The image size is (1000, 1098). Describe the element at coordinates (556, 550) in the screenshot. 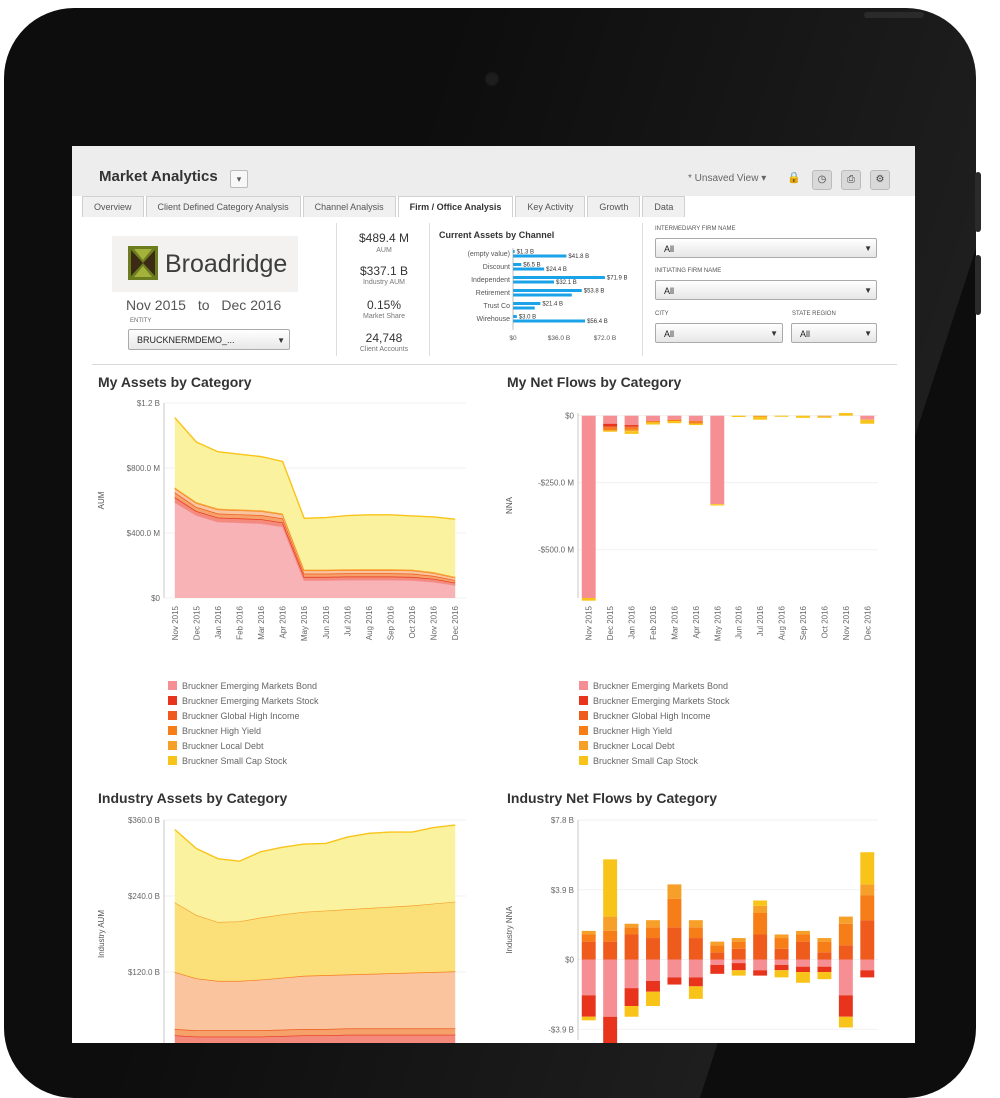

I see `y-tick-label: -$500.0 M` at that location.